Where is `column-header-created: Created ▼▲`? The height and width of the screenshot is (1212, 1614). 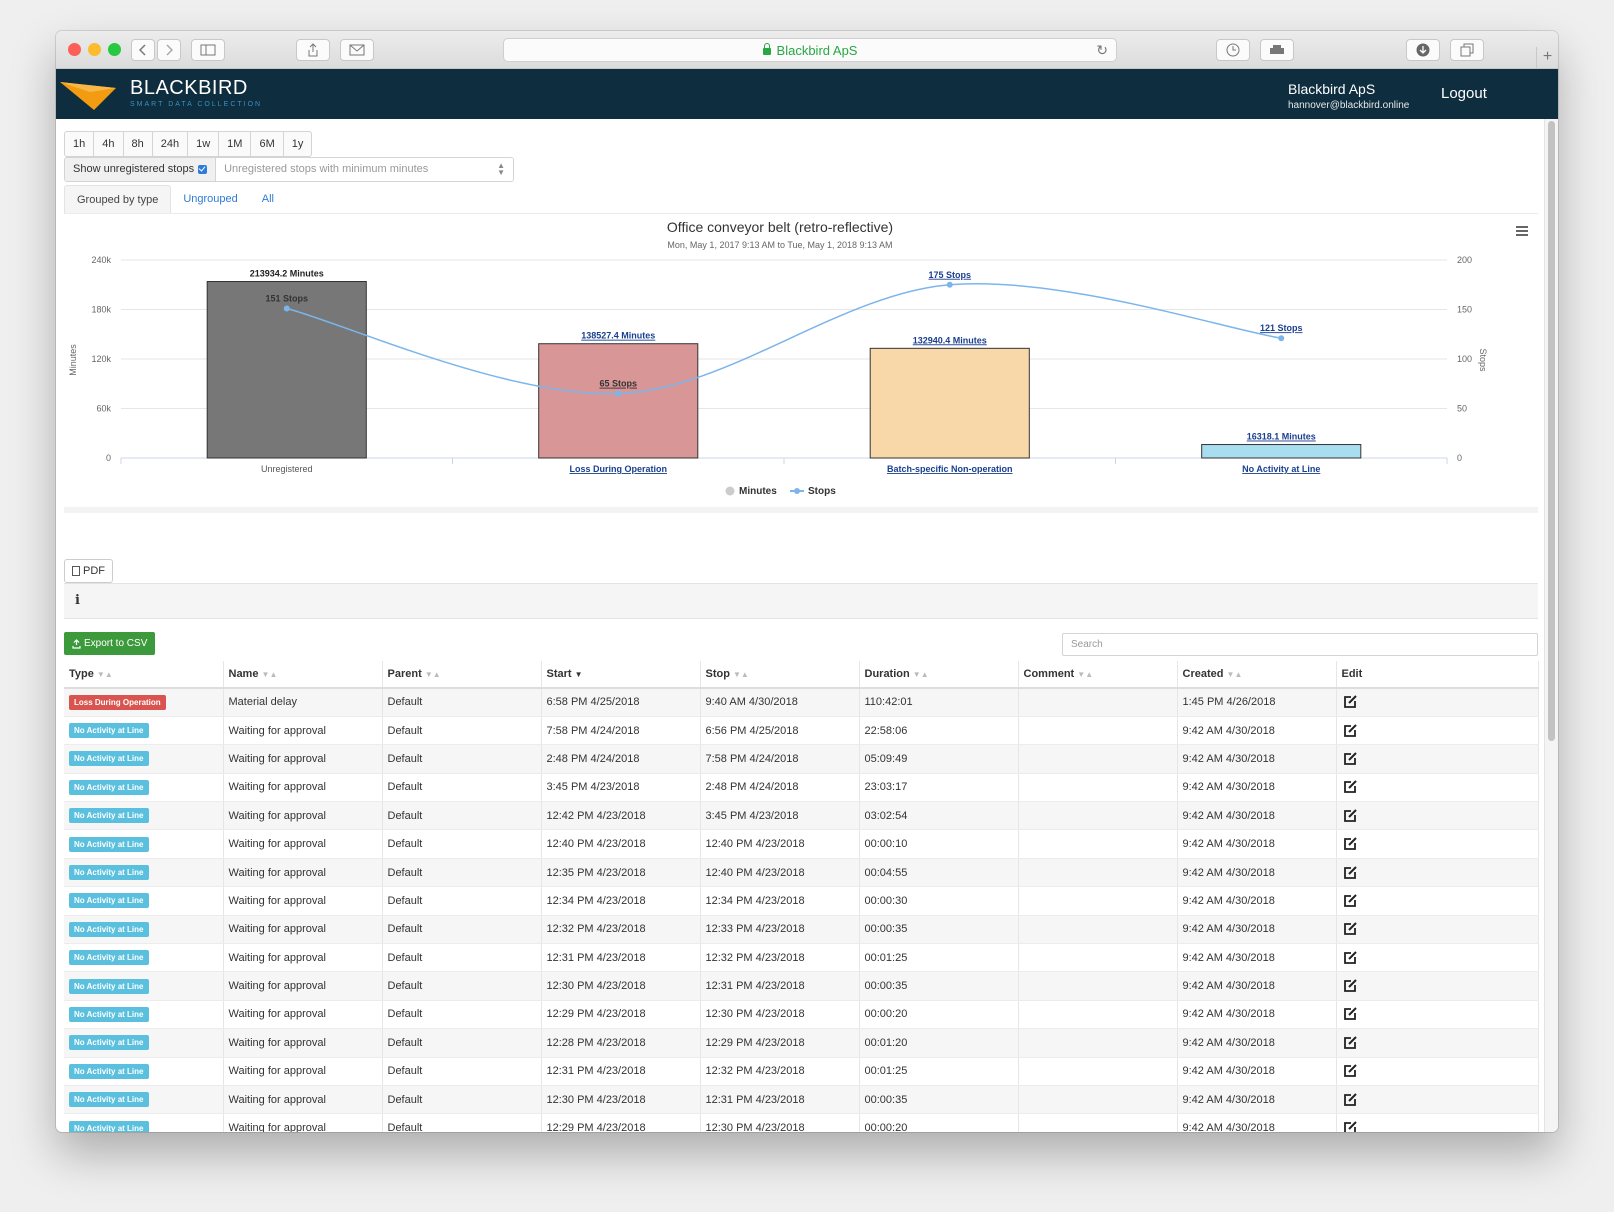
column-header-created: Created ▼▲ is located at coordinates (1257, 675).